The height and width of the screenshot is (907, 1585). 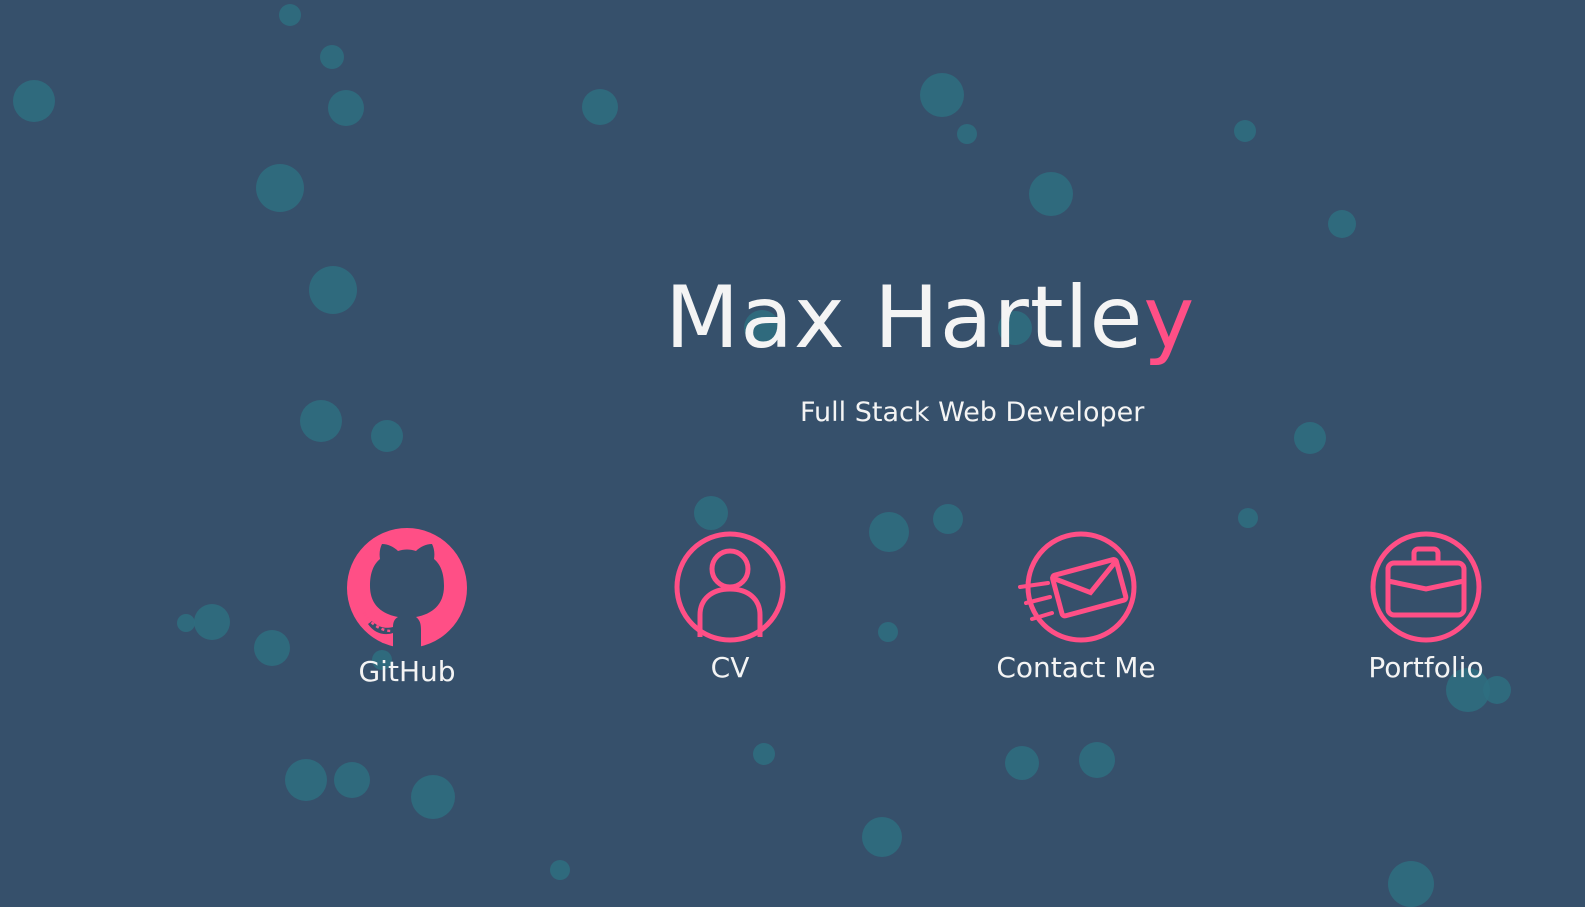 What do you see at coordinates (1077, 587) in the screenshot?
I see `envelope-icon` at bounding box center [1077, 587].